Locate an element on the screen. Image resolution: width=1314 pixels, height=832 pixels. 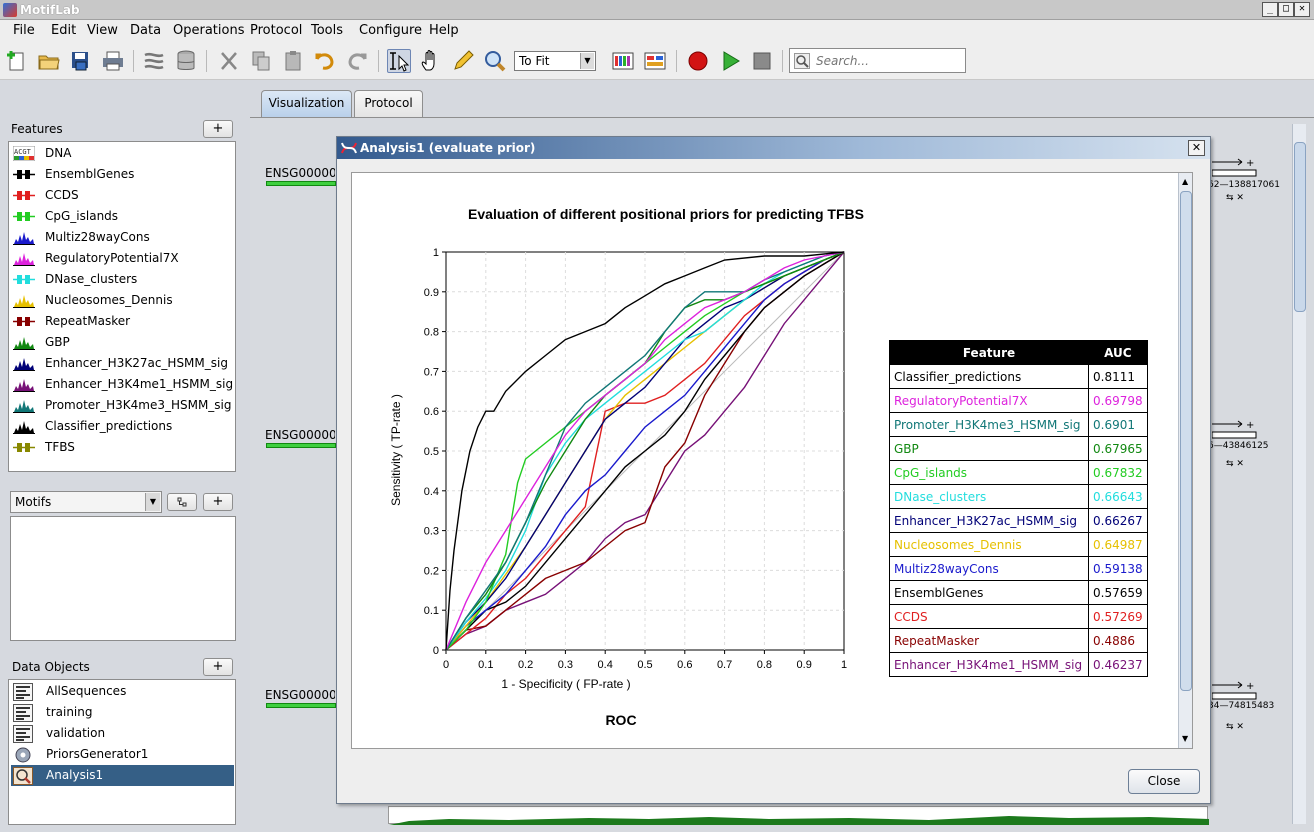
tab-visualization: Visualization is located at coordinates (306, 103).